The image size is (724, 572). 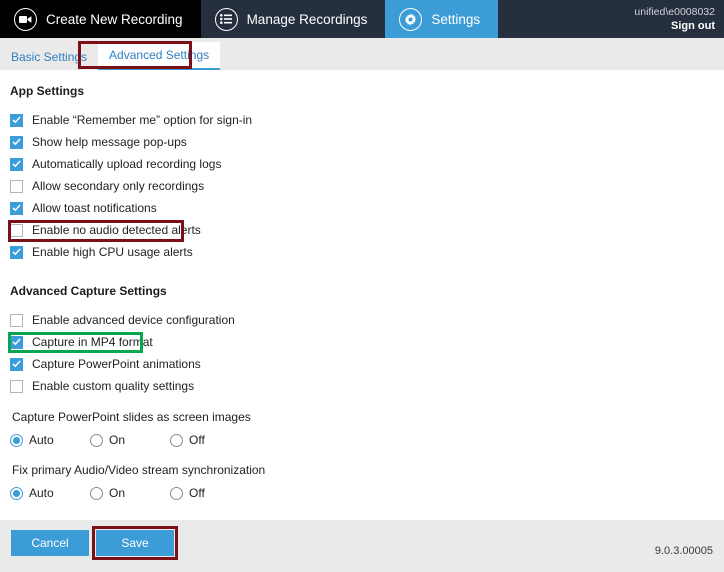 What do you see at coordinates (16, 120) in the screenshot?
I see `checkbox-remember-me` at bounding box center [16, 120].